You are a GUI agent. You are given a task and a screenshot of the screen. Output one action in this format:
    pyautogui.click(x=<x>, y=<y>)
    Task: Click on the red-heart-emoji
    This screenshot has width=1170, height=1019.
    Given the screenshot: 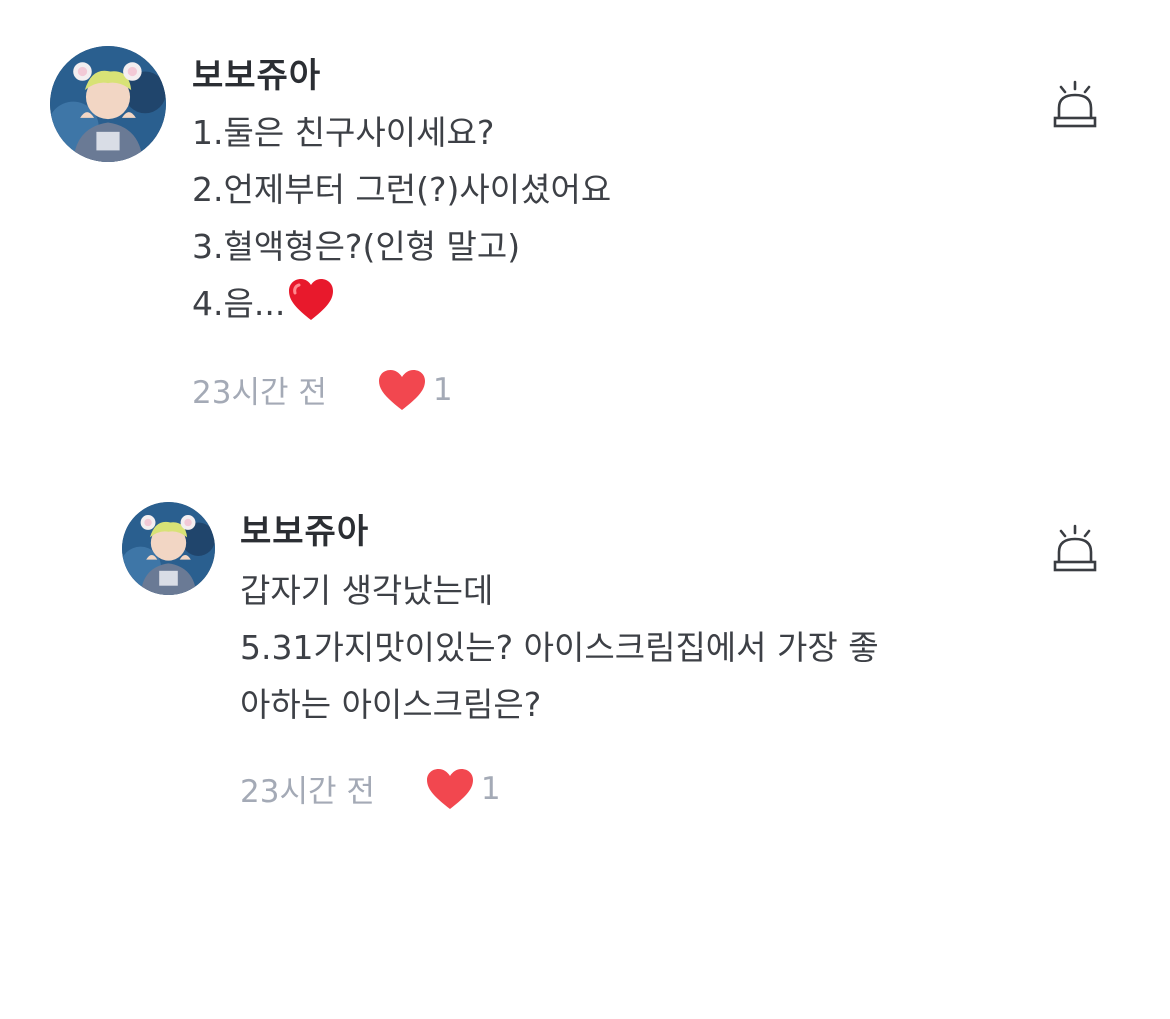 What is the action you would take?
    pyautogui.click(x=311, y=308)
    